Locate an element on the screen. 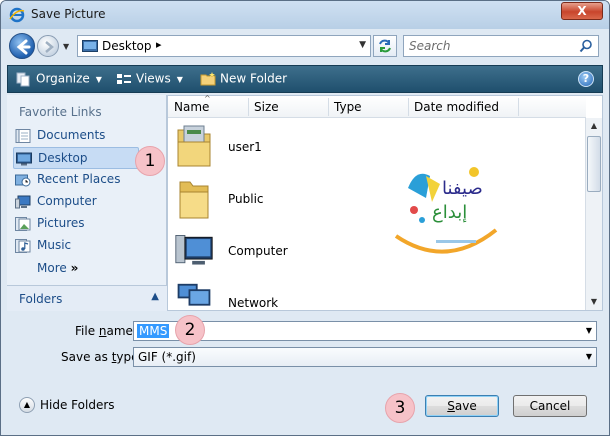 The width and height of the screenshot is (610, 436). back-arrow-icon is located at coordinates (23, 47).